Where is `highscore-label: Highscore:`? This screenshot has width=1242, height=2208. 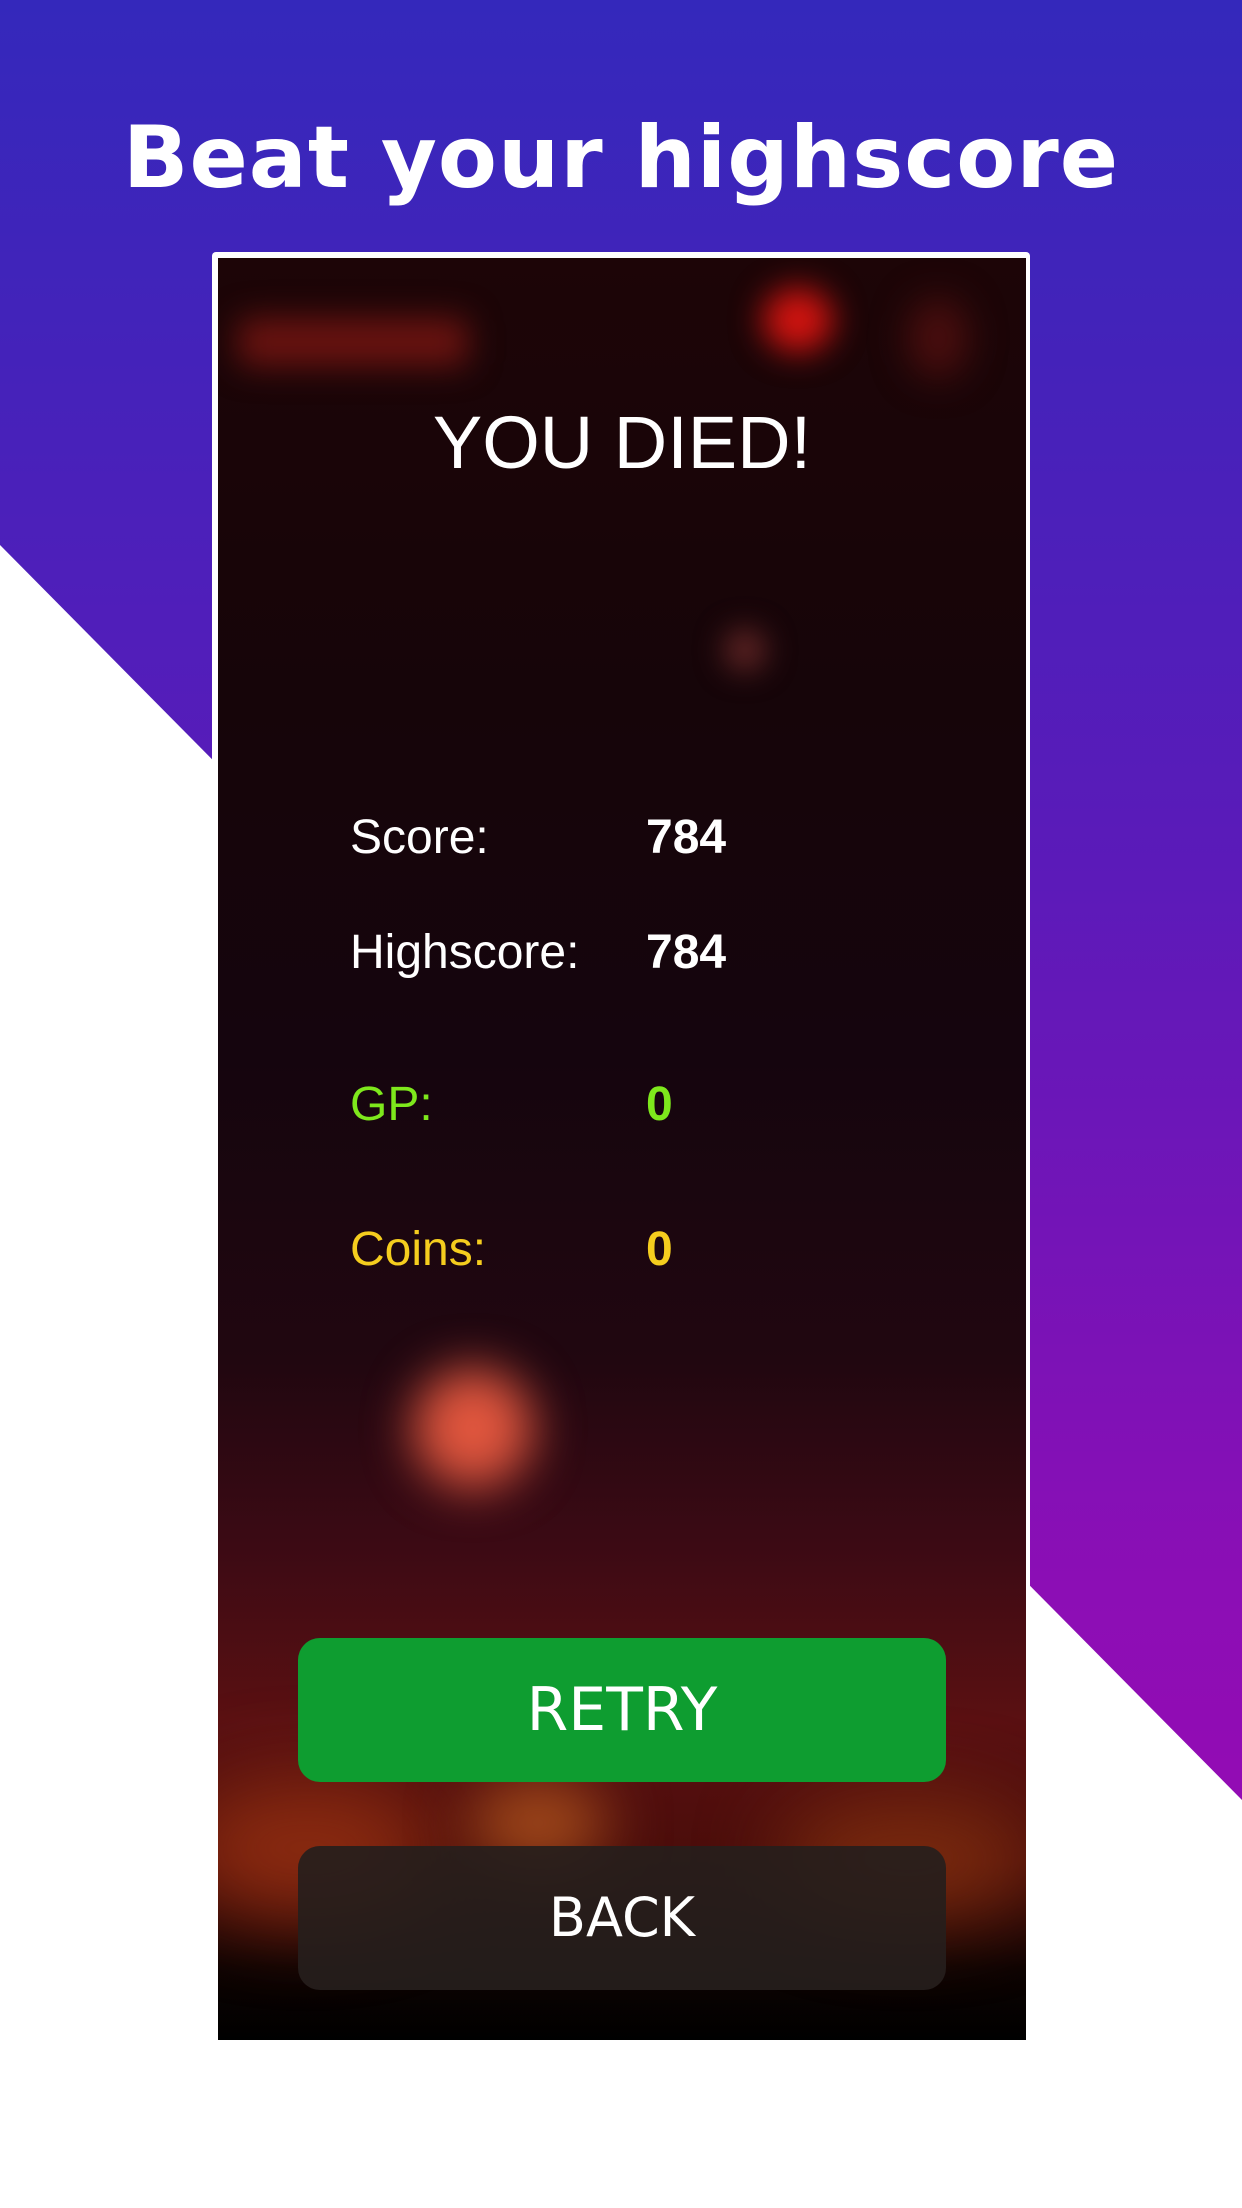 highscore-label: Highscore: is located at coordinates (465, 952).